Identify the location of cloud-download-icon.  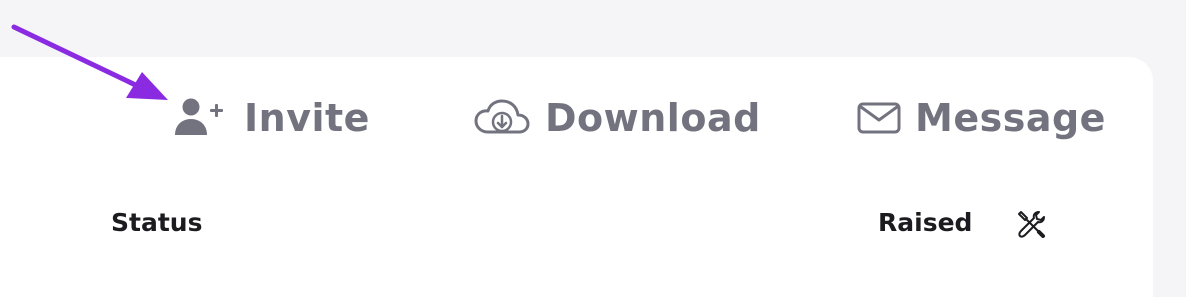
(502, 118).